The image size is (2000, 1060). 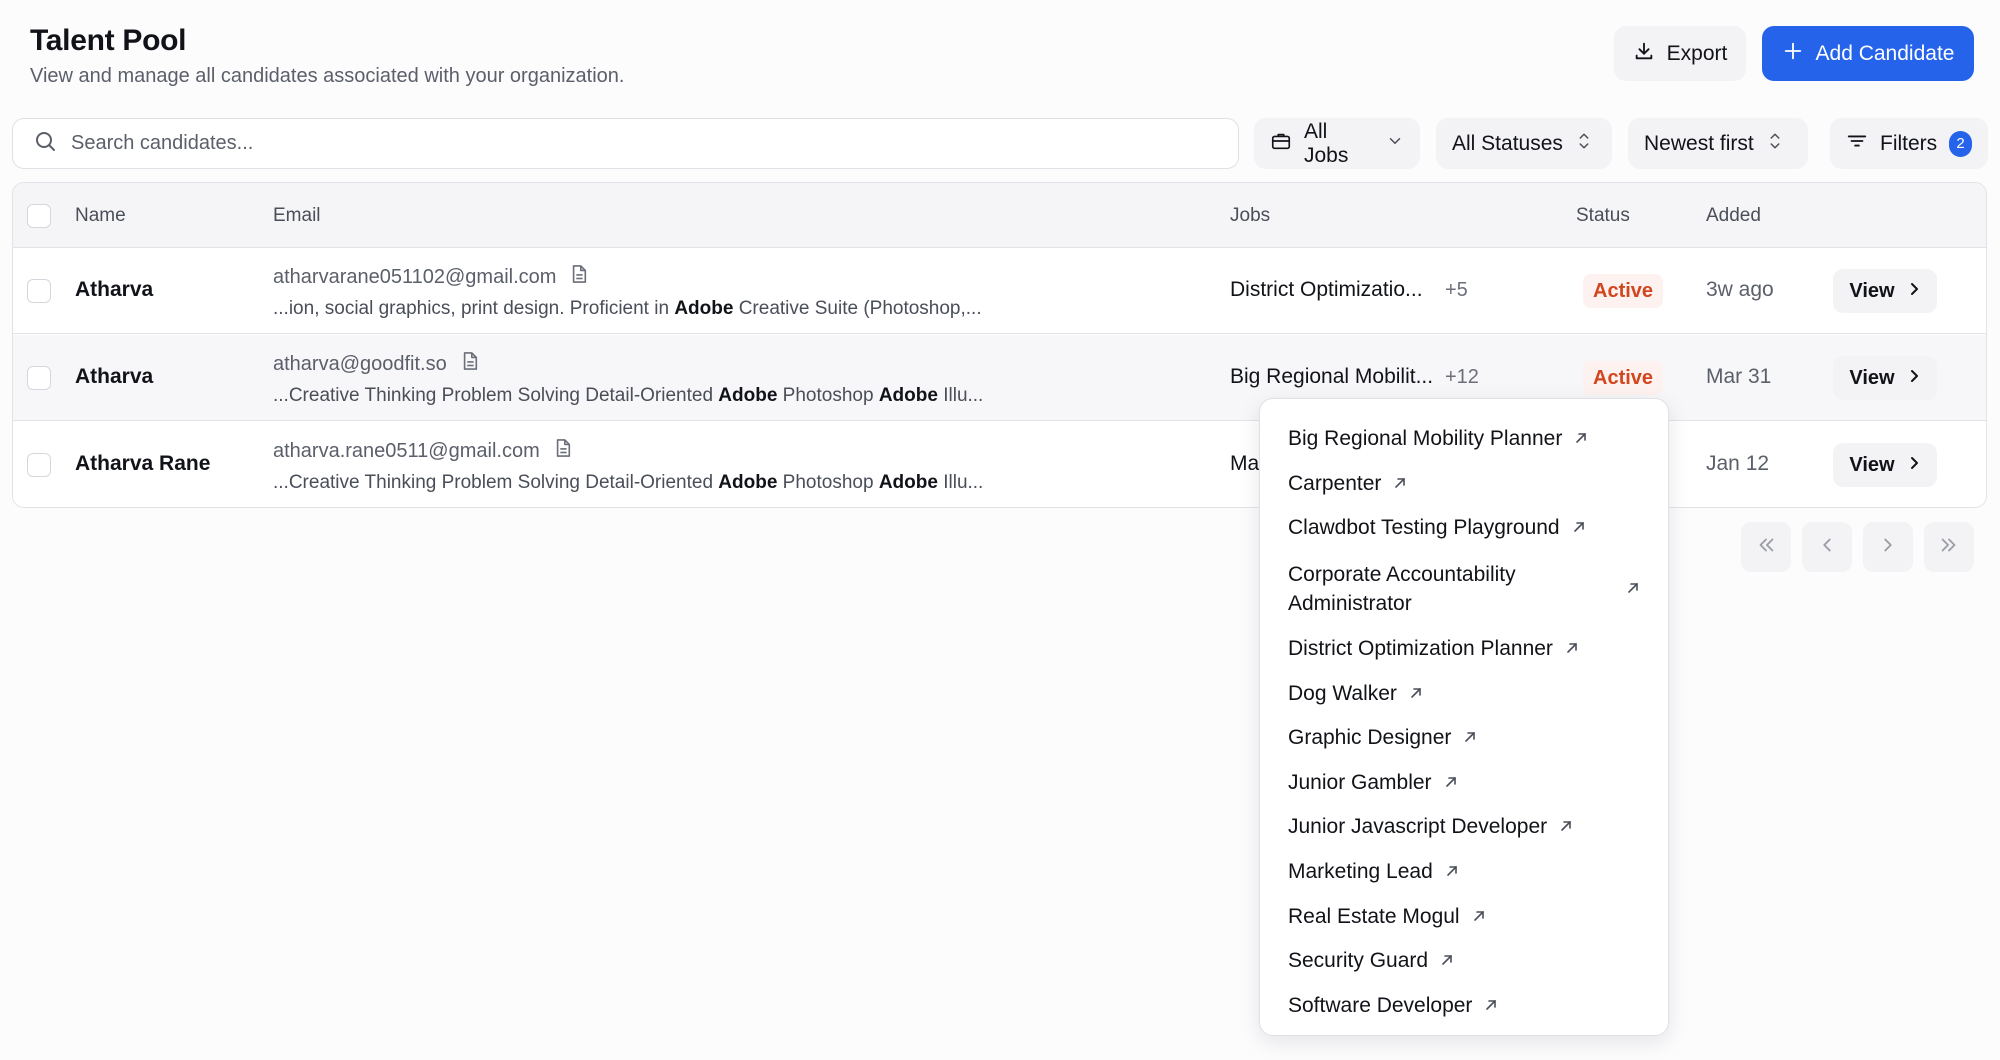 I want to click on candidate-email: atharvarane051102@gmail.com, so click(x=430, y=277).